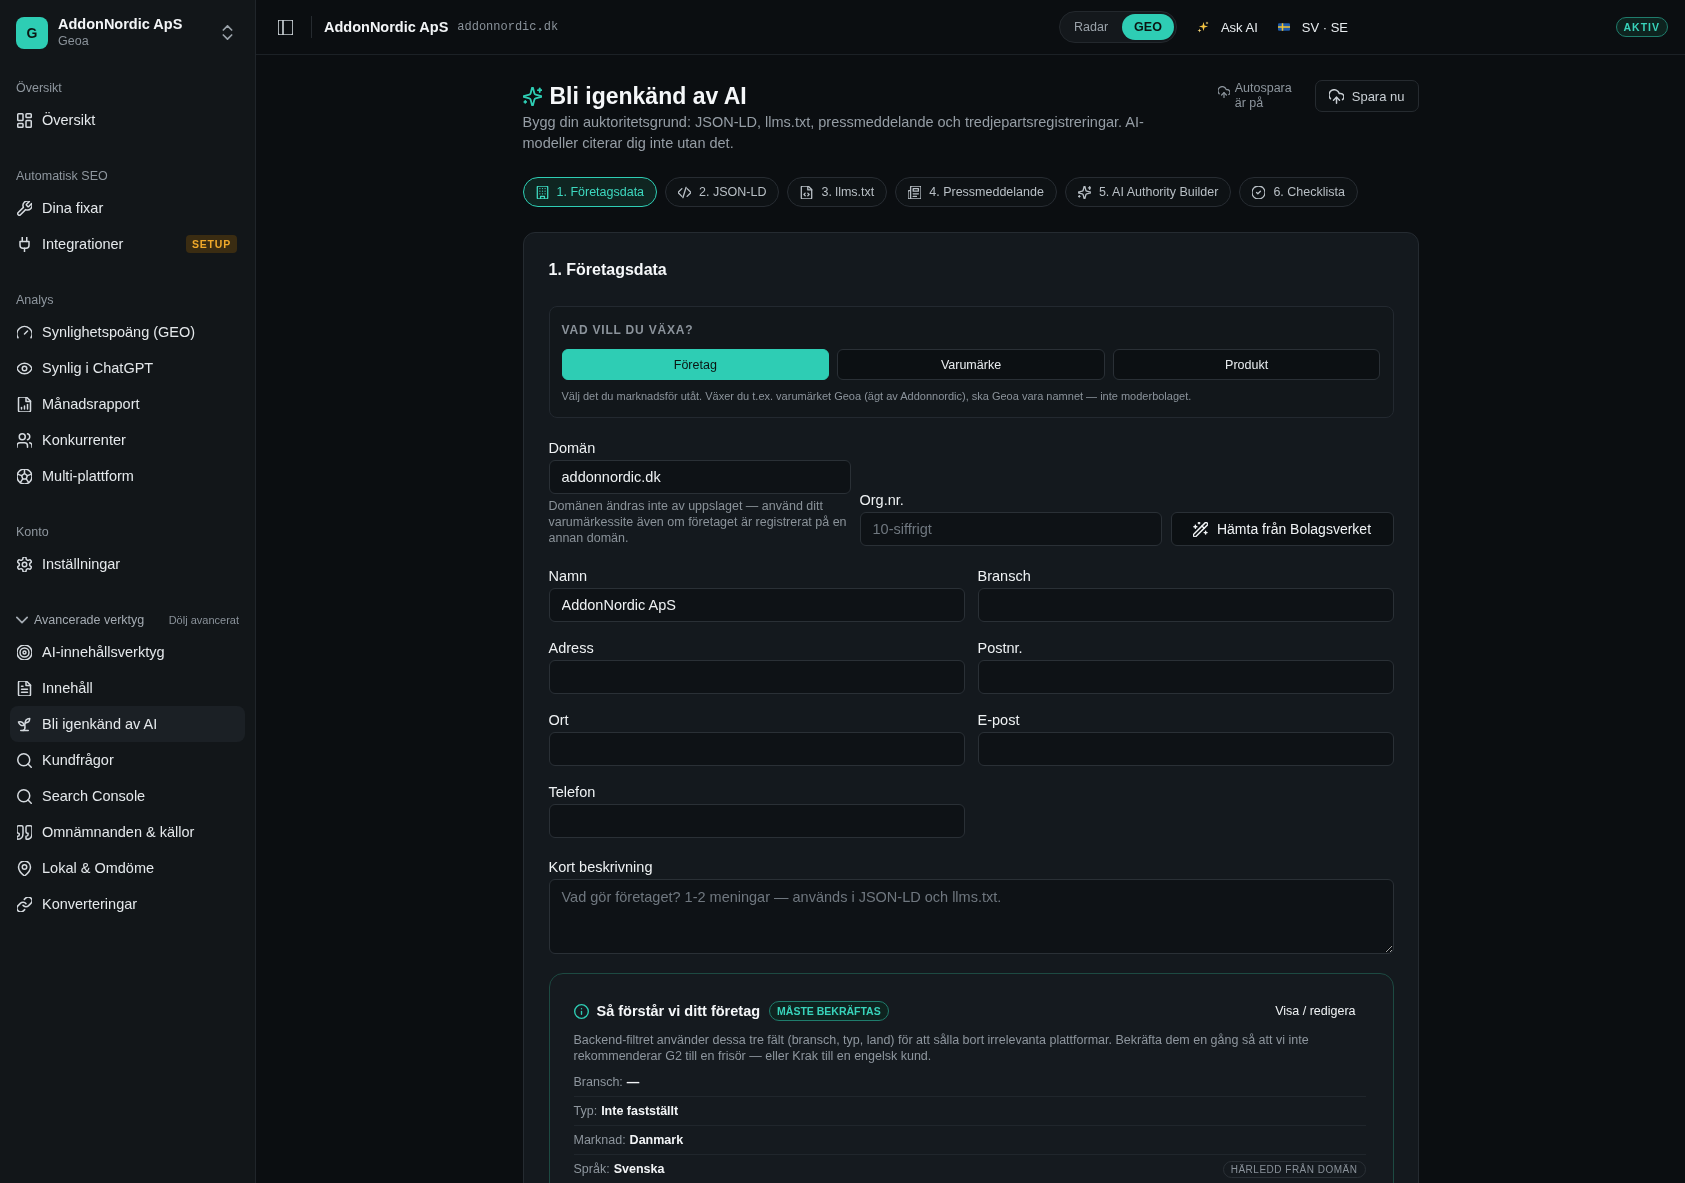 Image resolution: width=1685 pixels, height=1183 pixels. What do you see at coordinates (1091, 27) in the screenshot?
I see `mode-option: Radar` at bounding box center [1091, 27].